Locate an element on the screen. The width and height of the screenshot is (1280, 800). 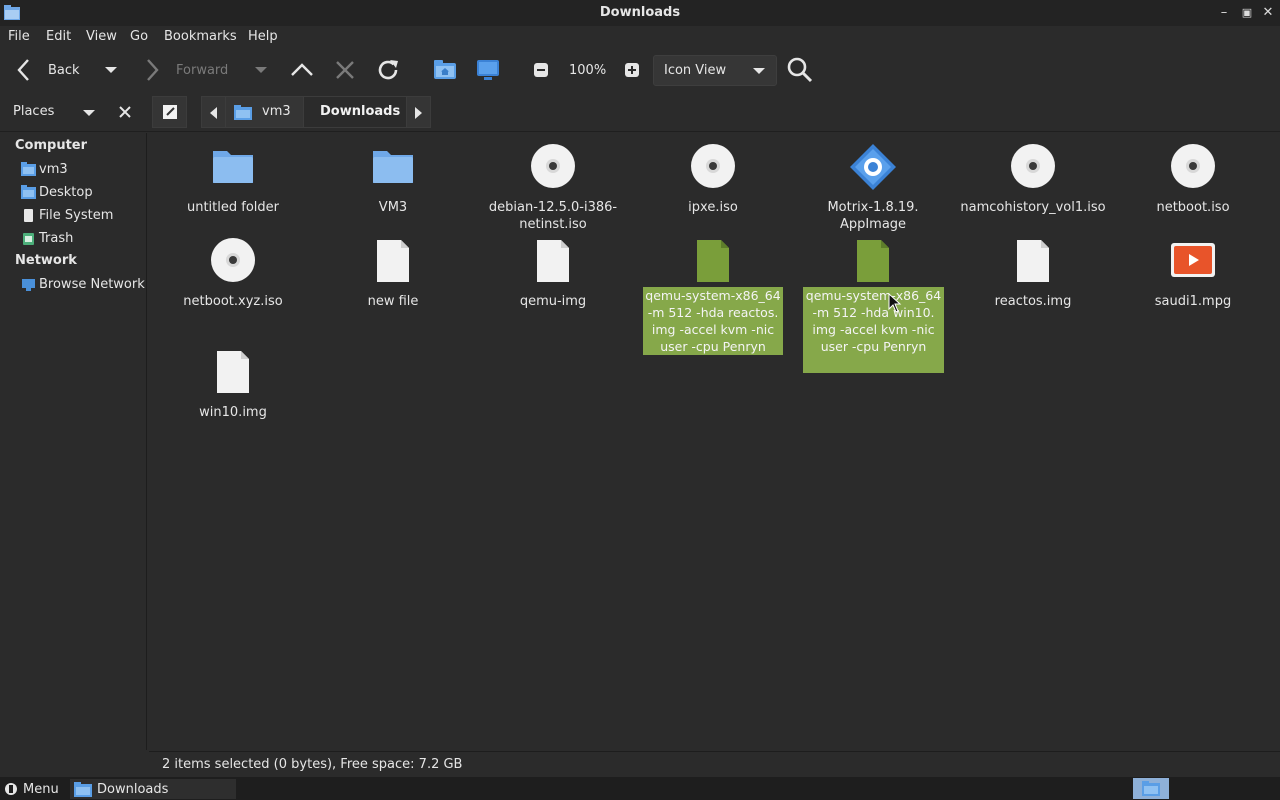
home-button is located at coordinates (445, 70).